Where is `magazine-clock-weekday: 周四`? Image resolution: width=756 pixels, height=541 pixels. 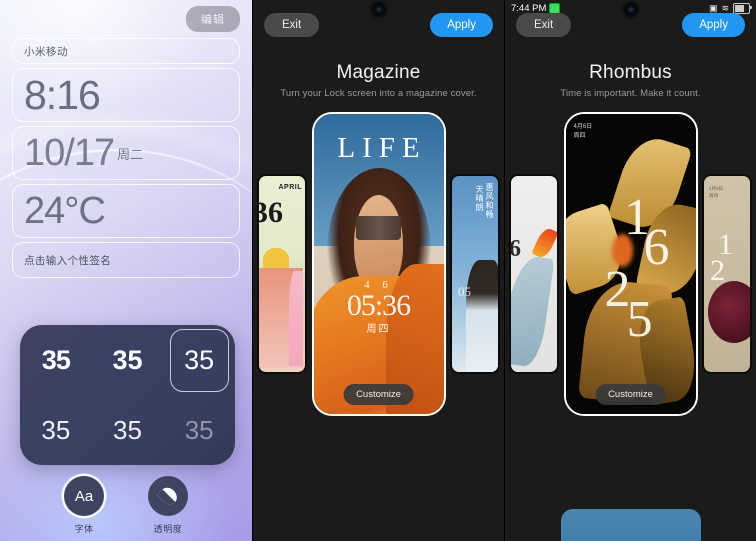
magazine-clock-weekday: 周四 is located at coordinates (378, 329).